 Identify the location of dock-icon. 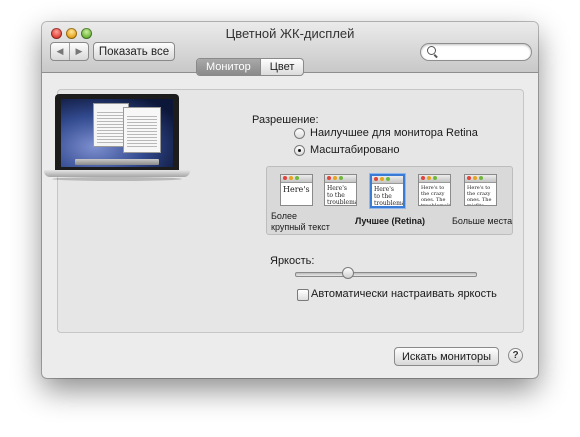
(117, 162).